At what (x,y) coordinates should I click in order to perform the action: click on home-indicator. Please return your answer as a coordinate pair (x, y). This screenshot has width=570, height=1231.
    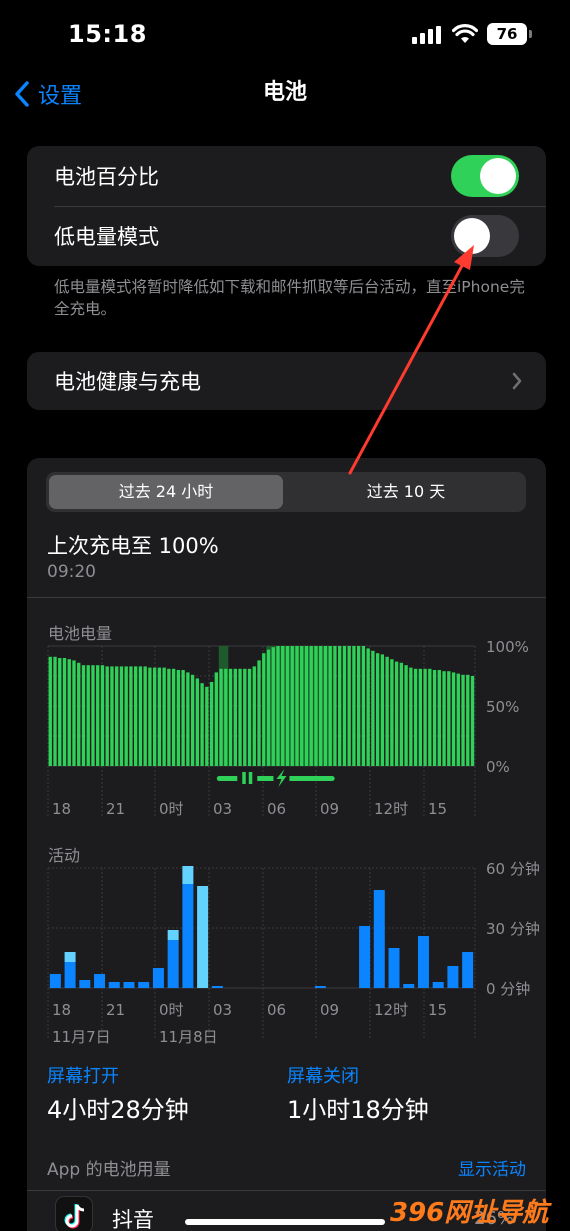
    Looking at the image, I should click on (285, 1222).